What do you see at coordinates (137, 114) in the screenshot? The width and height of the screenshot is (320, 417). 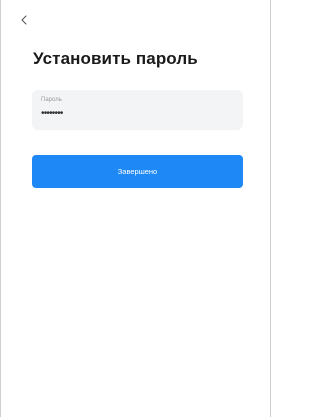 I see `password-field-value: ••••••••` at bounding box center [137, 114].